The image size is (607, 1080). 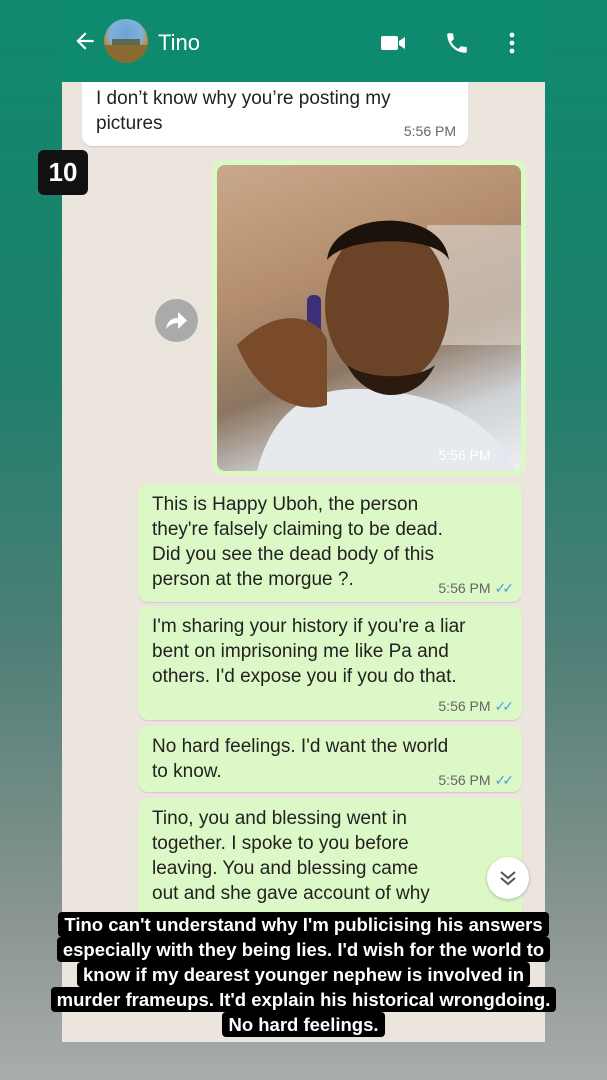 What do you see at coordinates (508, 878) in the screenshot?
I see `scroll-to-bottom-button` at bounding box center [508, 878].